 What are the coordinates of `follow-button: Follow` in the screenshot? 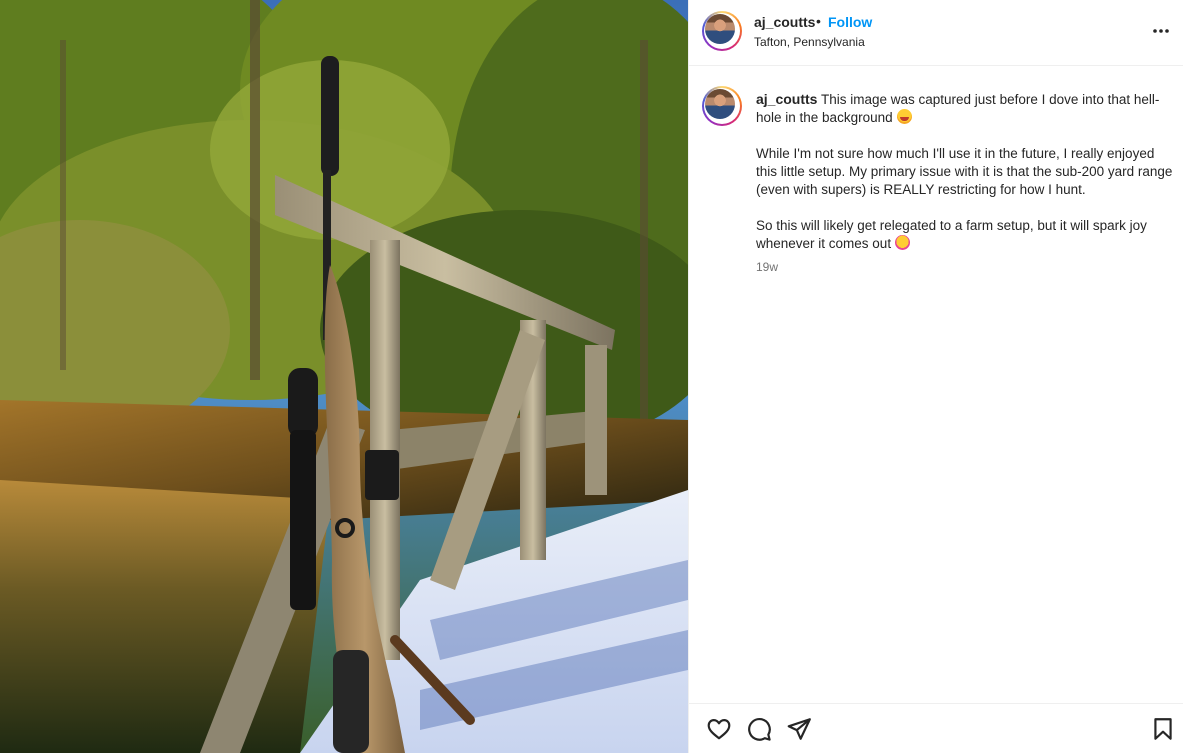 It's located at (850, 22).